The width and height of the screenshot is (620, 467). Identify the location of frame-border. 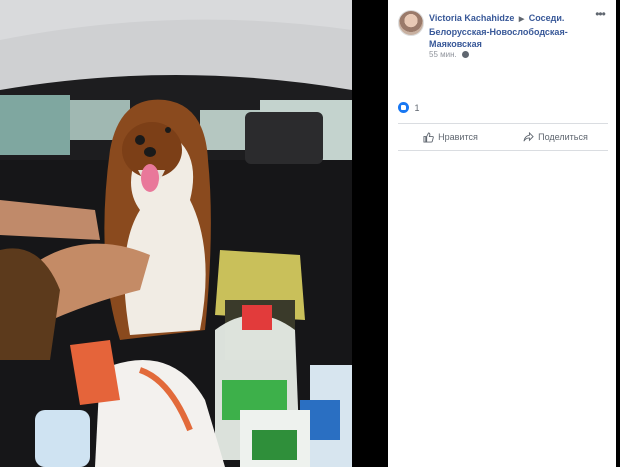
(618, 233).